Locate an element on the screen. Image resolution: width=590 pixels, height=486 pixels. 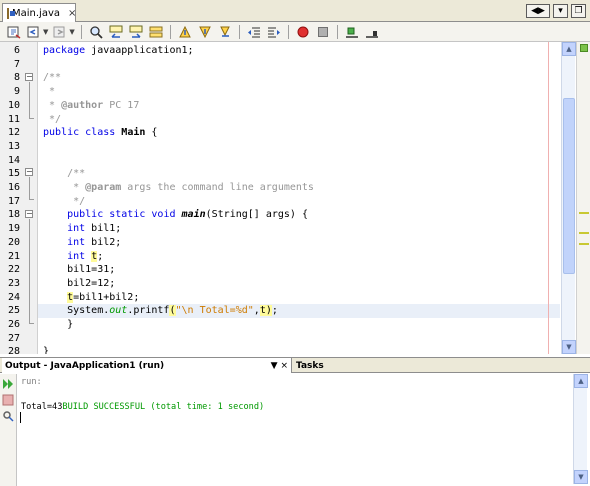
line-number: 22 is located at coordinates (13, 270).